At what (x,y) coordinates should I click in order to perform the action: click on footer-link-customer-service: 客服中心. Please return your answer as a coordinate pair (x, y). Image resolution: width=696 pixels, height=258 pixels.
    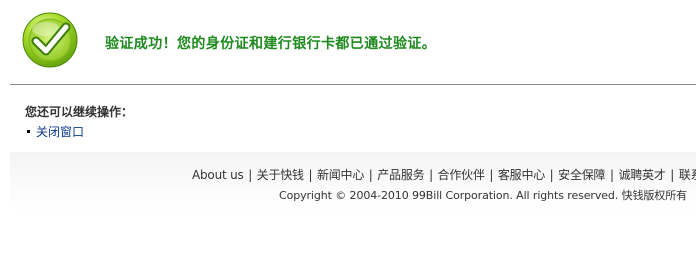
    Looking at the image, I should click on (521, 175).